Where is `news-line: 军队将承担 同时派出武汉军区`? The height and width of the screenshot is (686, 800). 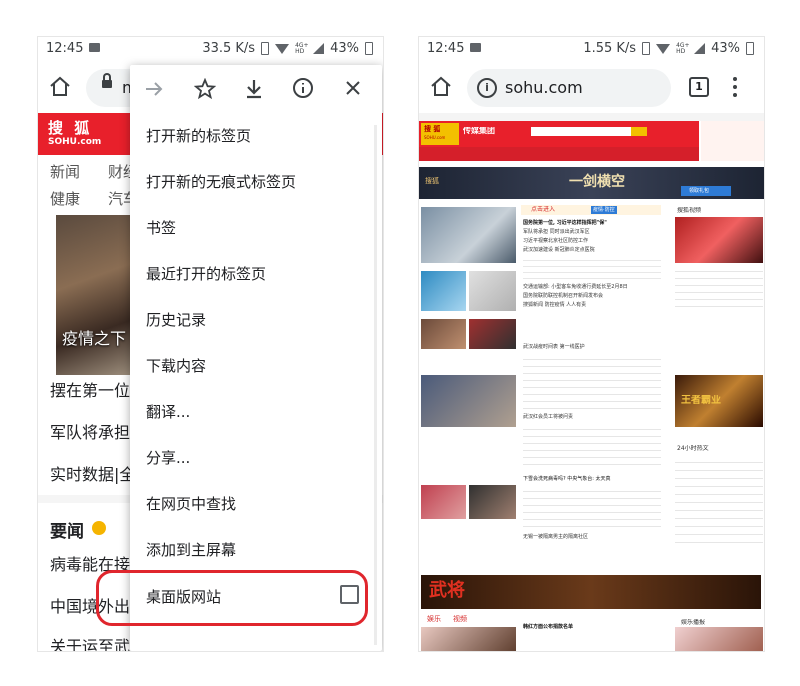
news-line: 军队将承担 同时派出武汉军区 is located at coordinates (556, 232).